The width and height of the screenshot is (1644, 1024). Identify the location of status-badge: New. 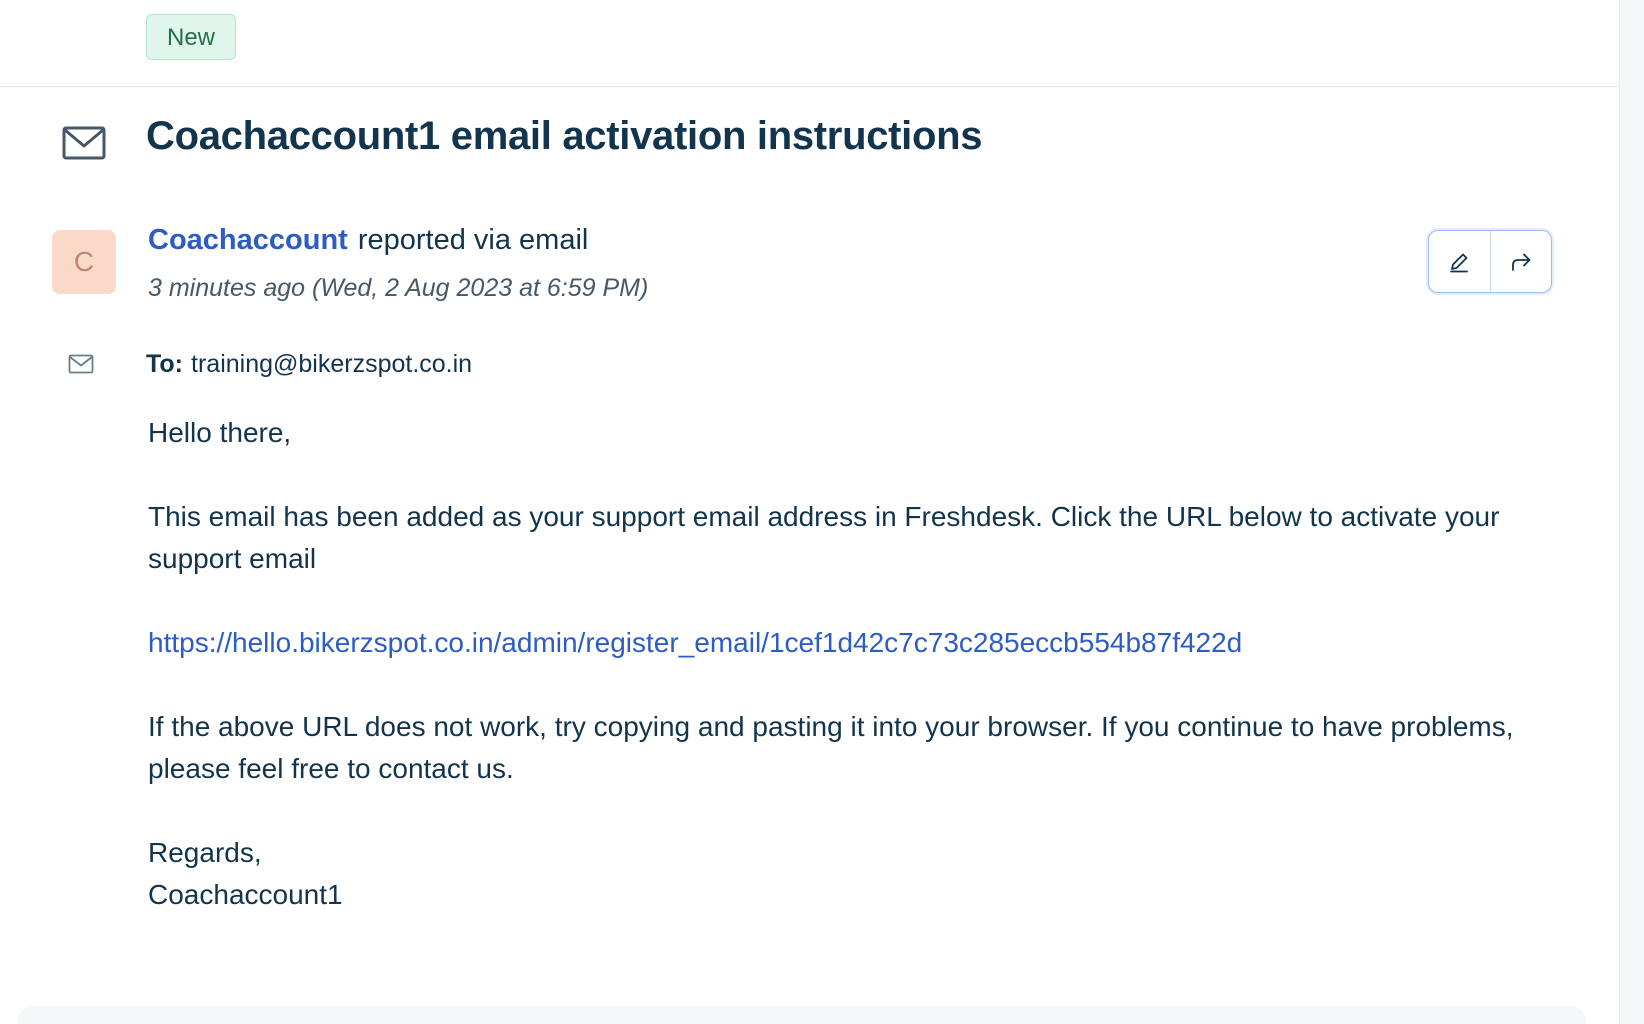
(191, 37).